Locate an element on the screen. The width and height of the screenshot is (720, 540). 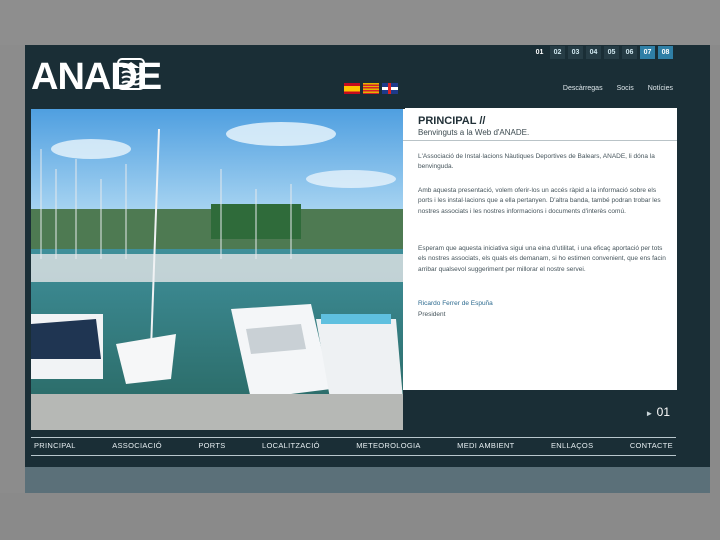
flag-catalonia-icon is located at coordinates (371, 88).